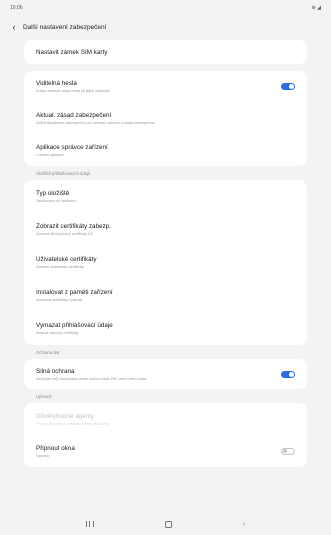  What do you see at coordinates (65, 27) in the screenshot?
I see `page-title: Další nastavení zabezpečení` at bounding box center [65, 27].